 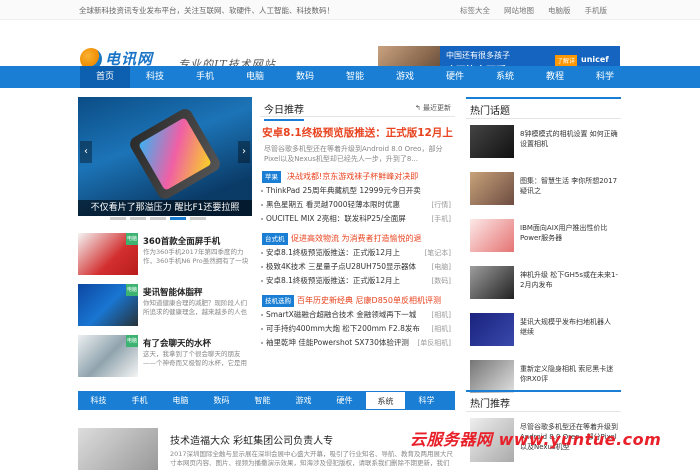 I want to click on slider-prev-button: ‹, so click(x=86, y=152).